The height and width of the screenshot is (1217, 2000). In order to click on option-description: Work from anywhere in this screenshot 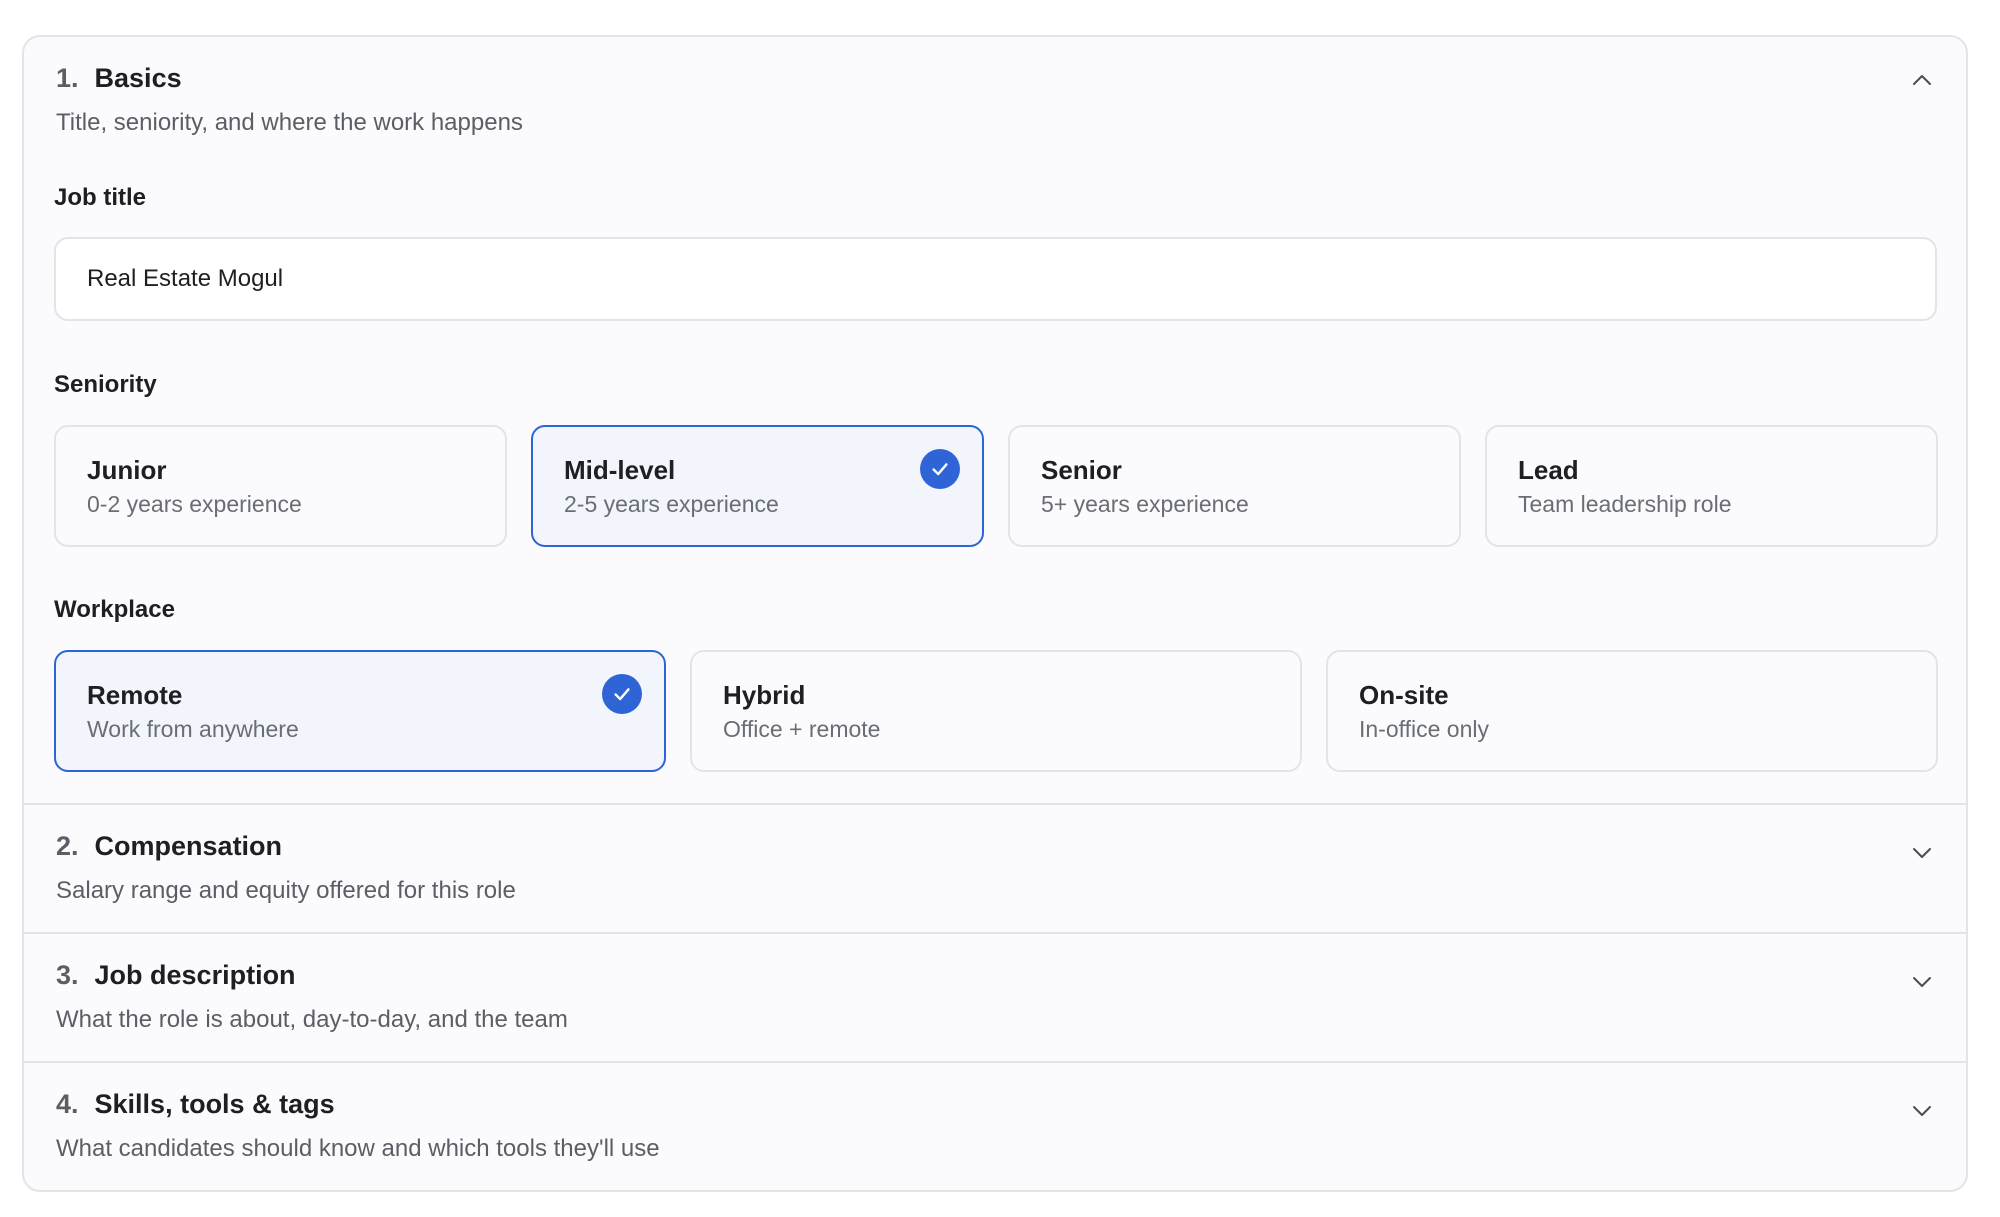, I will do `click(193, 729)`.